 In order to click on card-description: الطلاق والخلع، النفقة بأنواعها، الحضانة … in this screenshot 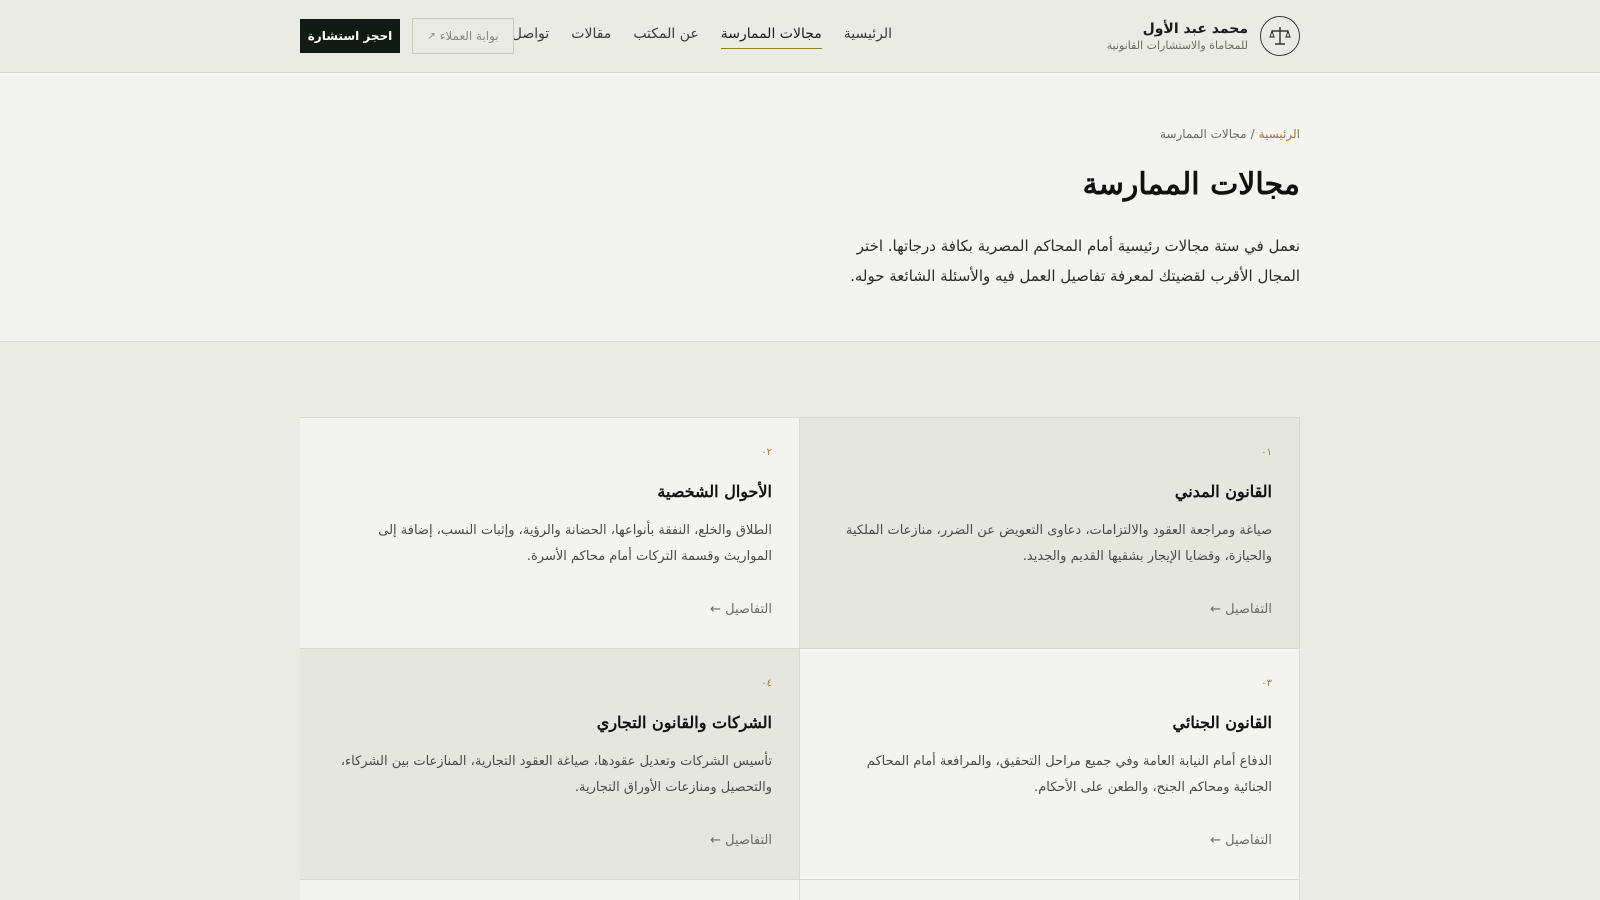, I will do `click(575, 543)`.